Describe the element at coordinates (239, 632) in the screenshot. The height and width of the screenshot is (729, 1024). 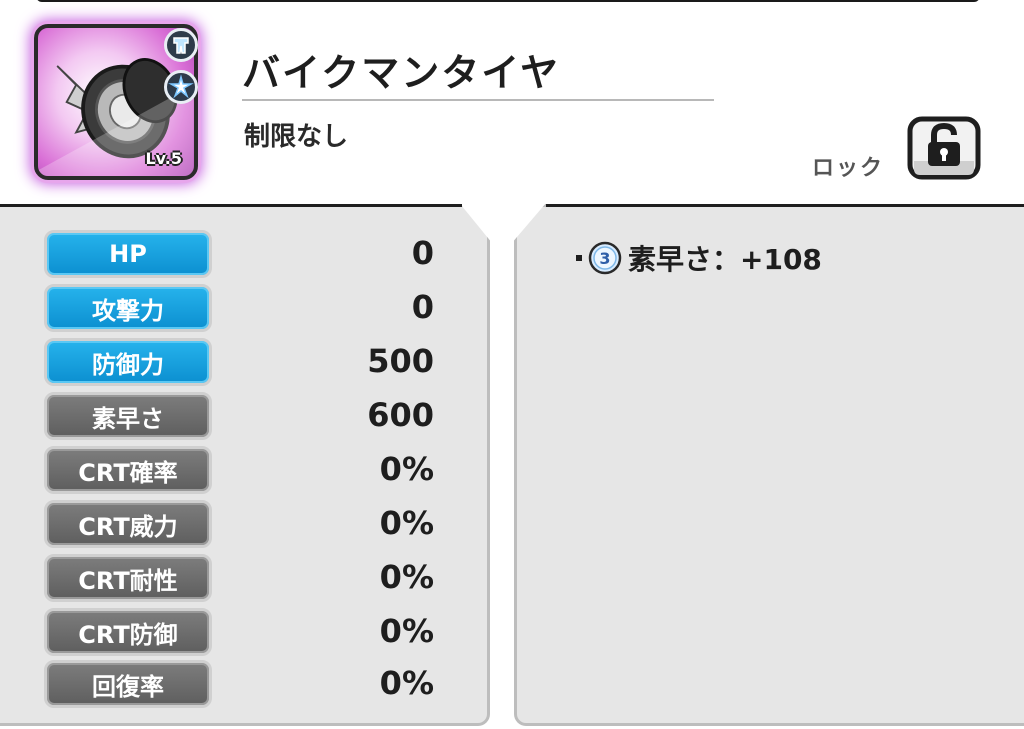
I see `stat-row-crt-defense: CRT防御 0%` at that location.